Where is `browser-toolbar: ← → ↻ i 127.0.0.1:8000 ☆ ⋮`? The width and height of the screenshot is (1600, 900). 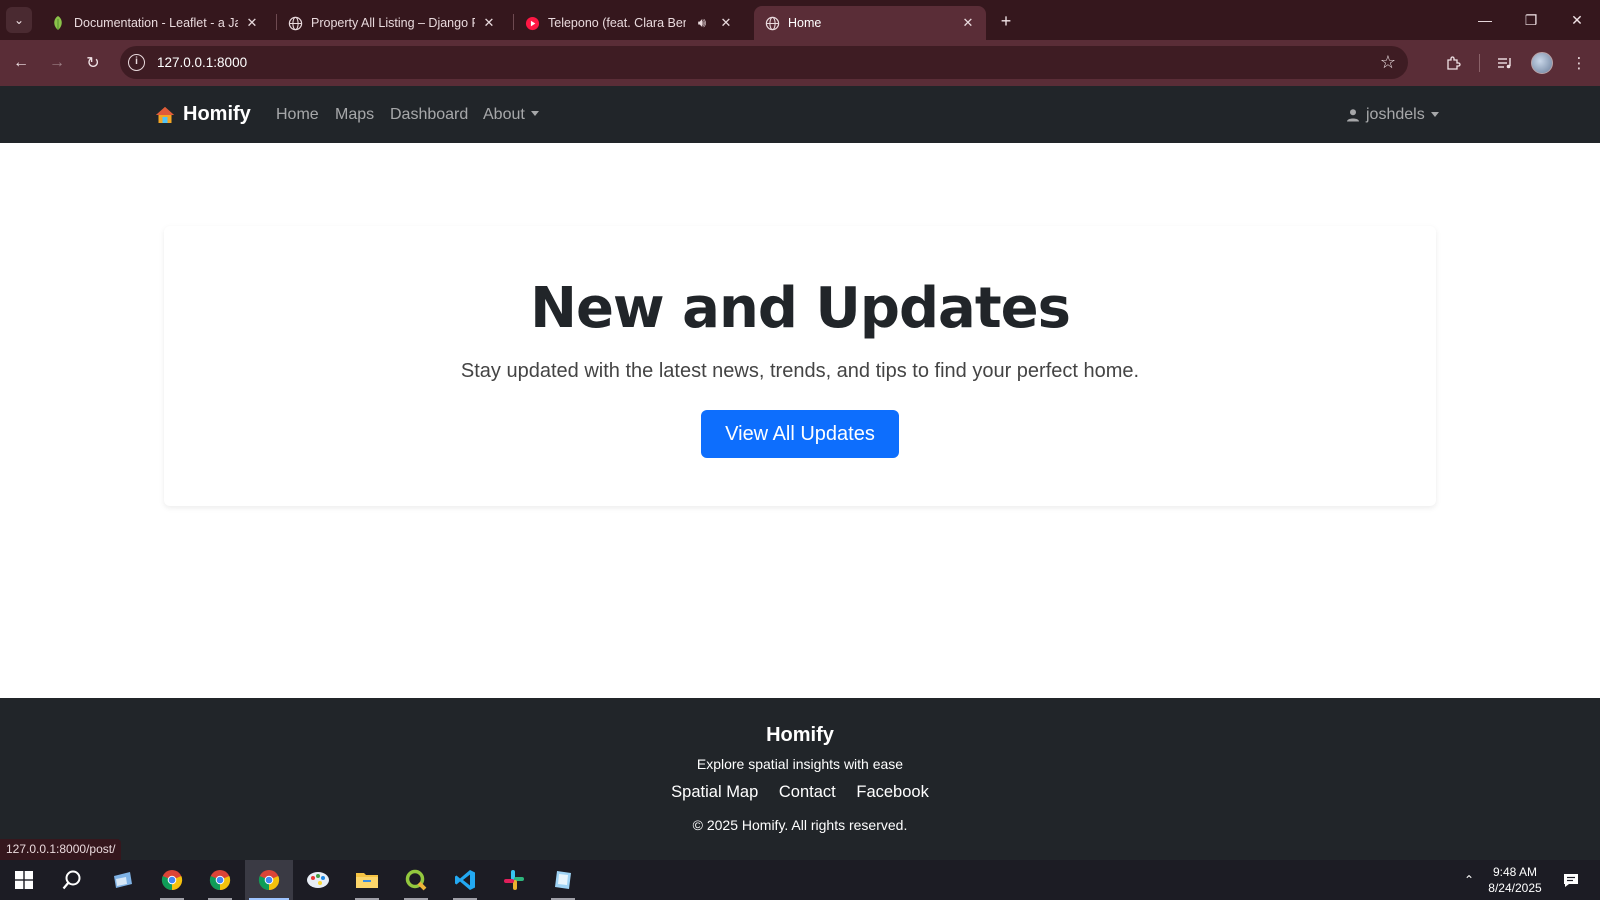
browser-toolbar: ← → ↻ i 127.0.0.1:8000 ☆ ⋮ is located at coordinates (800, 63).